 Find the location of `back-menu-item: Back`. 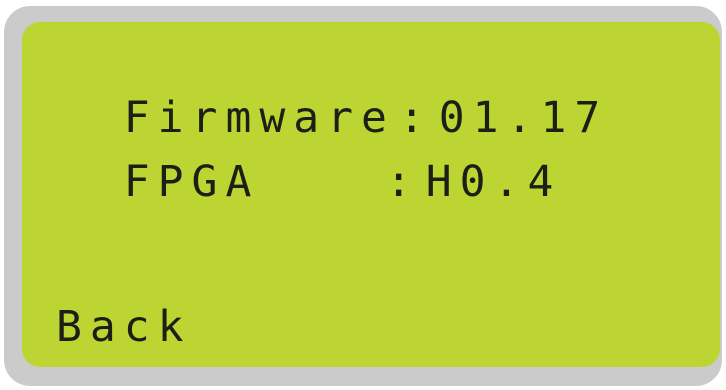

back-menu-item: Back is located at coordinates (124, 327).